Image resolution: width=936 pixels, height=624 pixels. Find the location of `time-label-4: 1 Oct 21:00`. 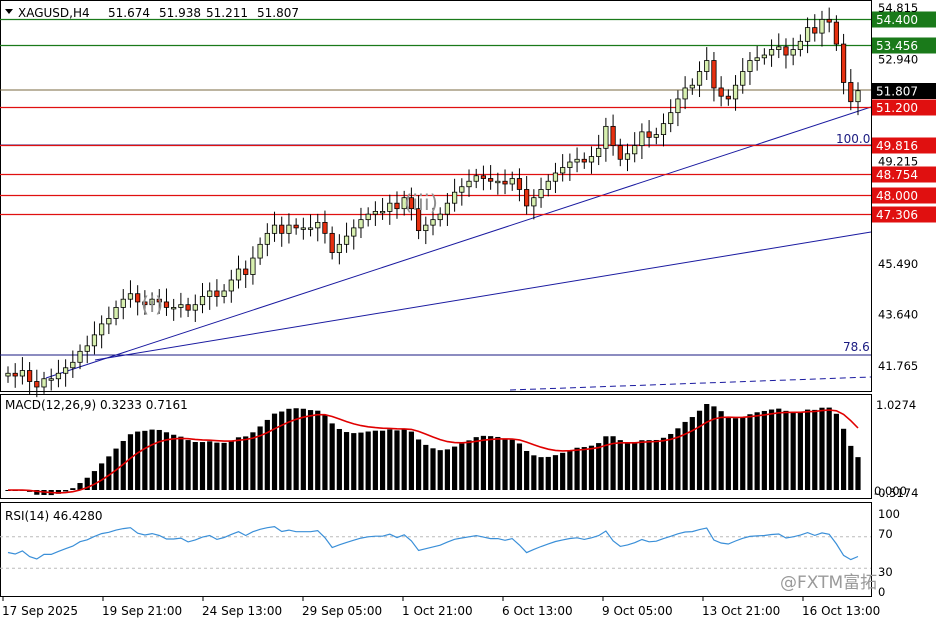

time-label-4: 1 Oct 21:00 is located at coordinates (437, 611).